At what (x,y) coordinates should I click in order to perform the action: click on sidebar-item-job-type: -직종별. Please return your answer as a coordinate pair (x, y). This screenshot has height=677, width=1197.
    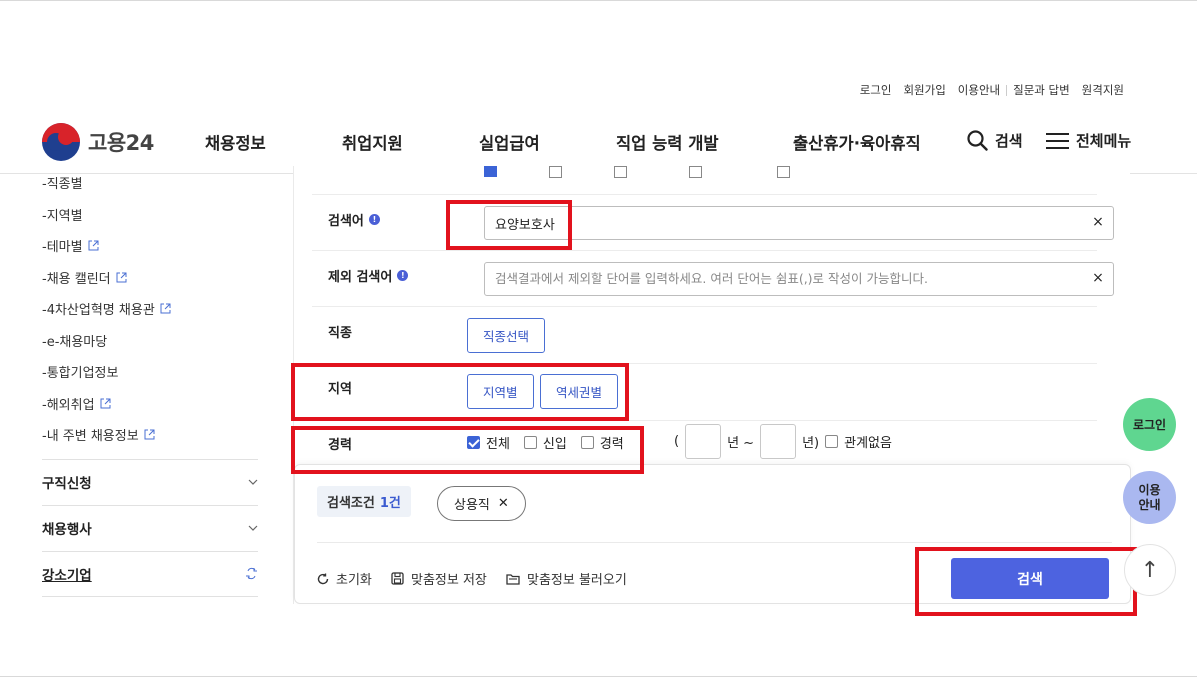
    Looking at the image, I should click on (150, 183).